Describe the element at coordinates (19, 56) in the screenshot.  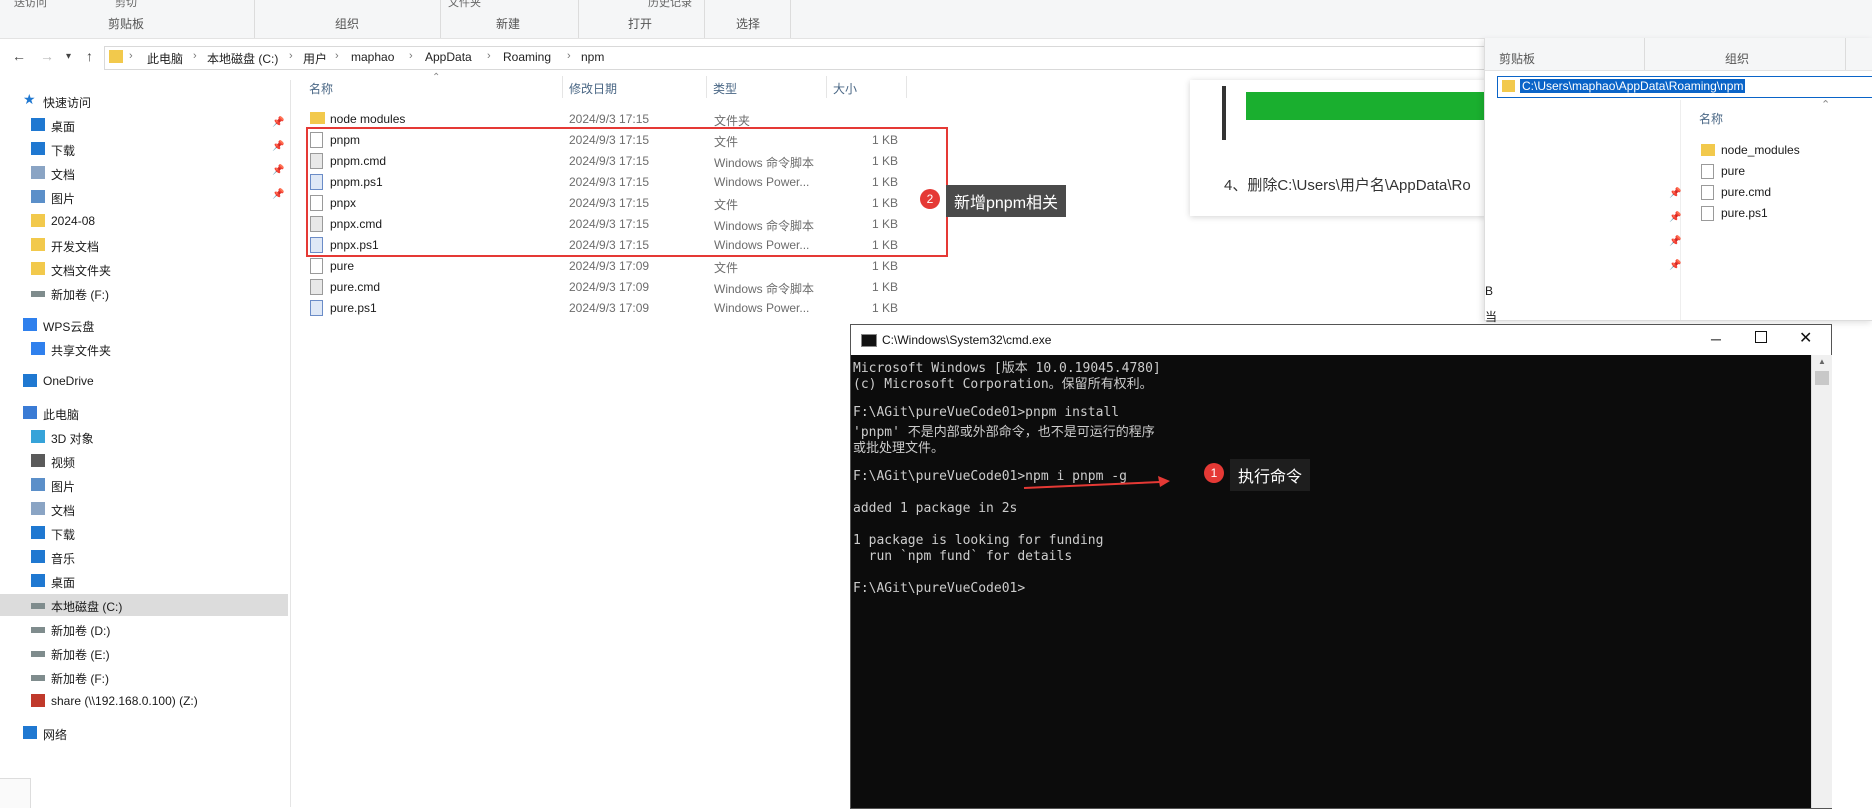
I see `back-arrow-icon: ←` at that location.